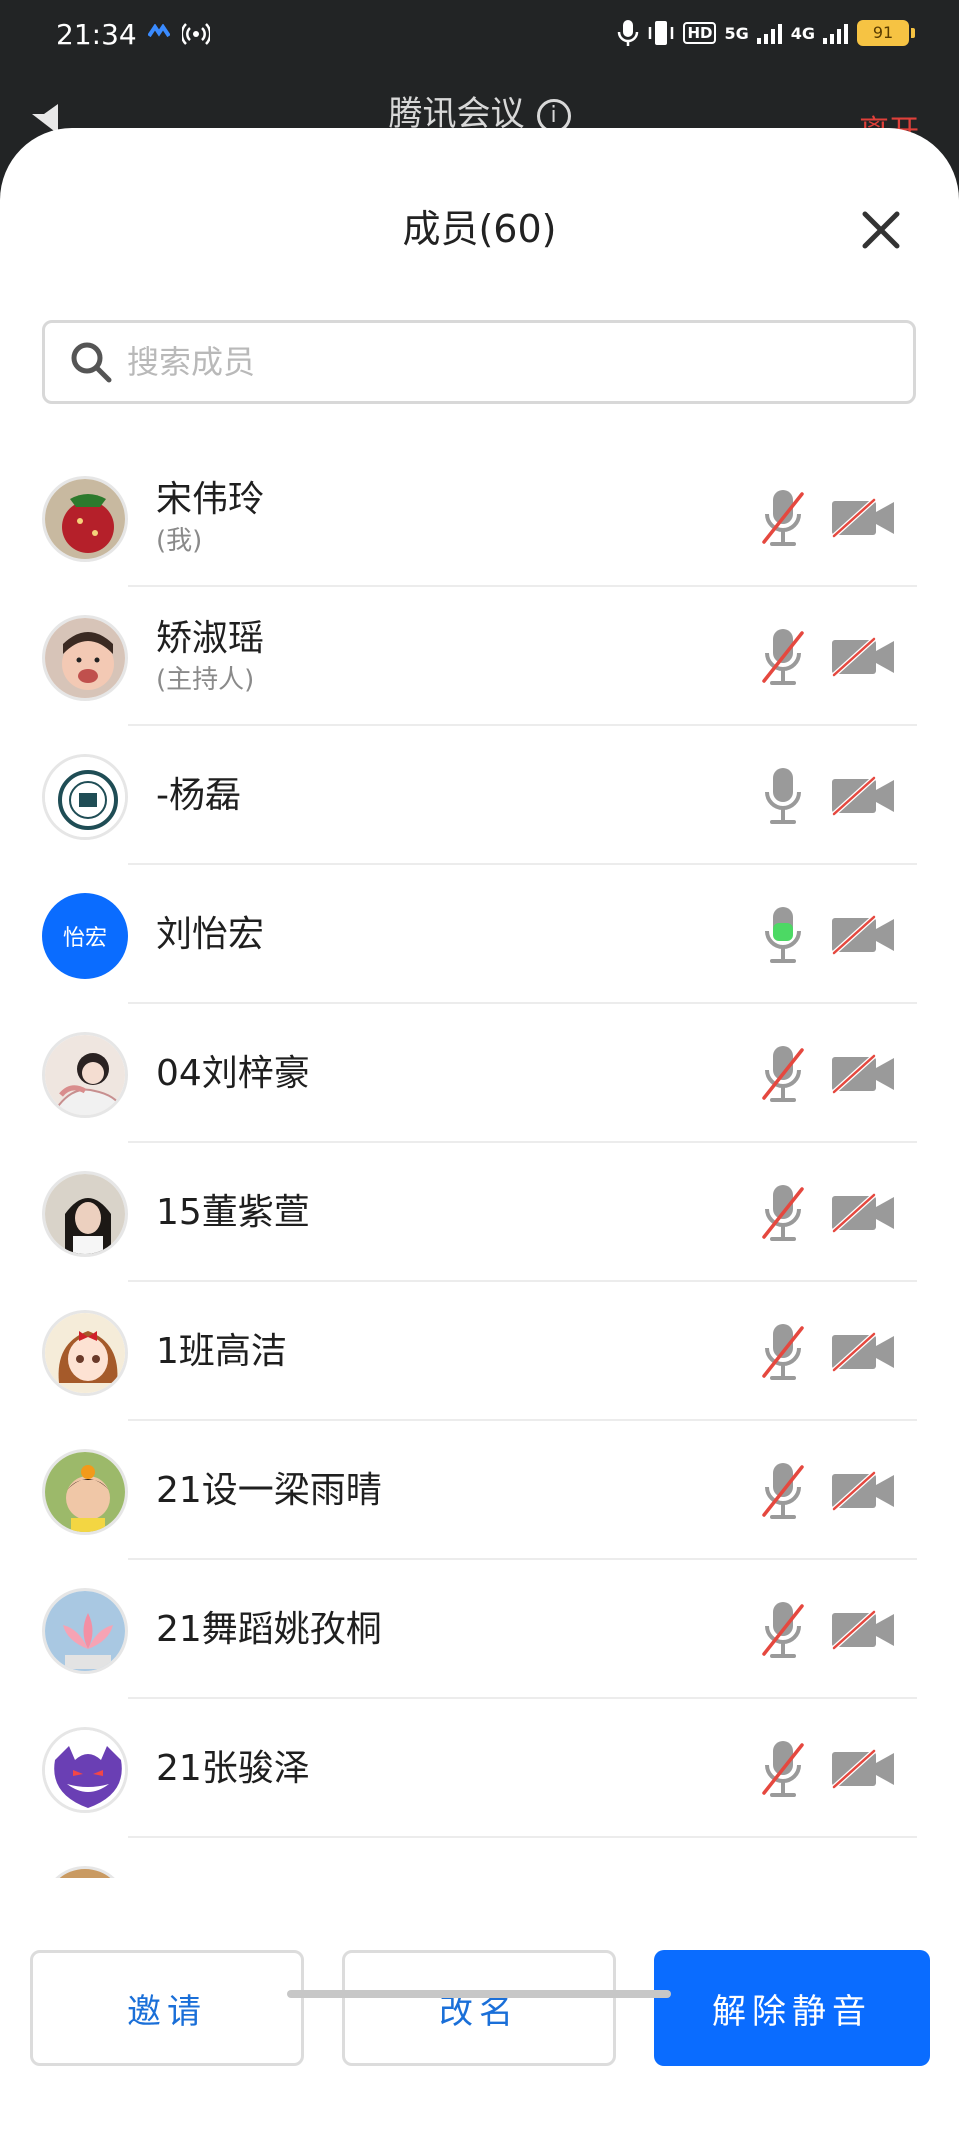 The image size is (959, 2130). I want to click on member-row: -杨磊, so click(479, 795).